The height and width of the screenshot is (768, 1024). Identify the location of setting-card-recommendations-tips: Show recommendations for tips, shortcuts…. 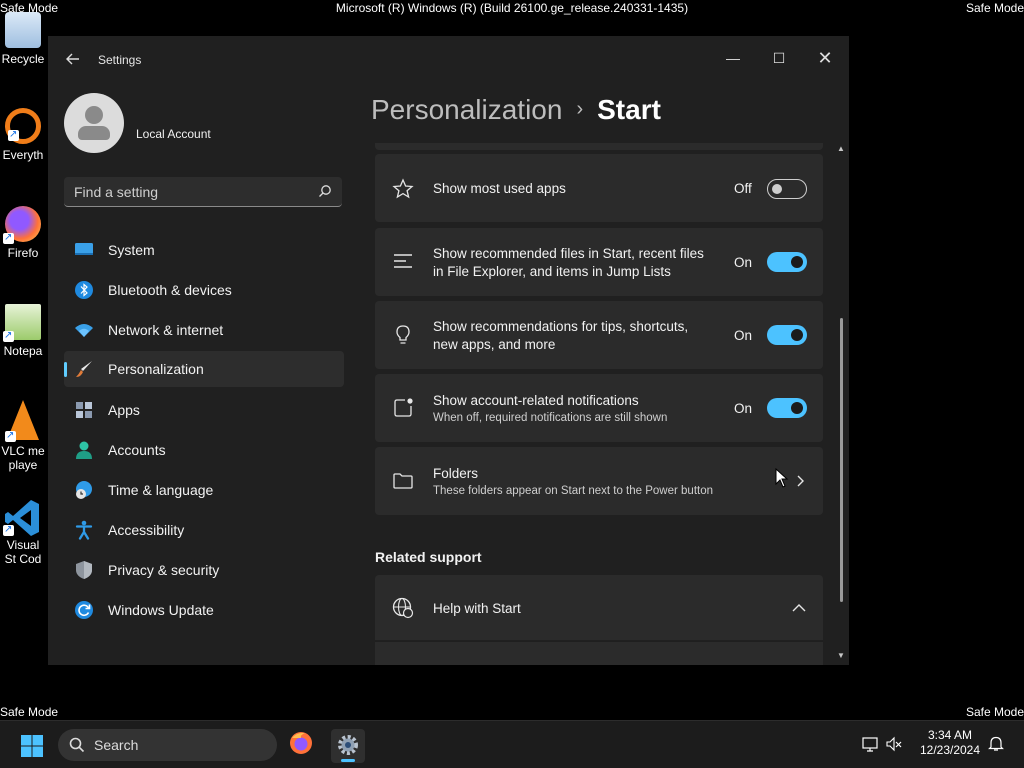
(599, 335).